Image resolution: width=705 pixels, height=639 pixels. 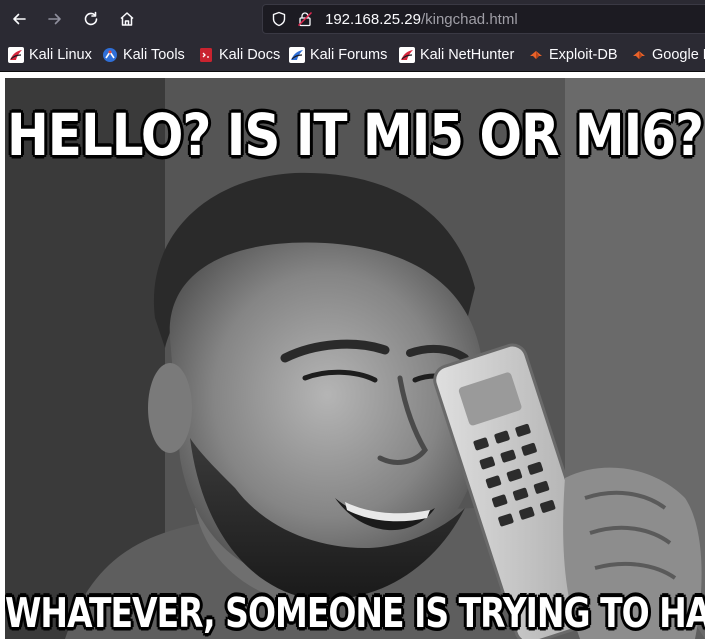 I want to click on meme-top-caption: HELLO? IS IT MI5 OR MI6?, so click(x=355, y=135).